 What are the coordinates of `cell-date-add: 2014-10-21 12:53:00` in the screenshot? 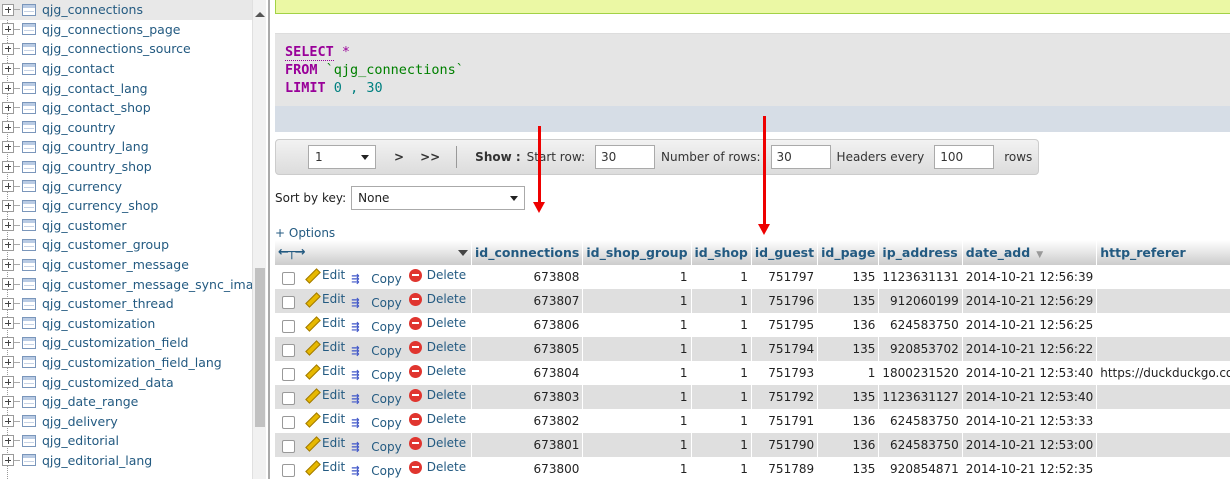 It's located at (1030, 445).